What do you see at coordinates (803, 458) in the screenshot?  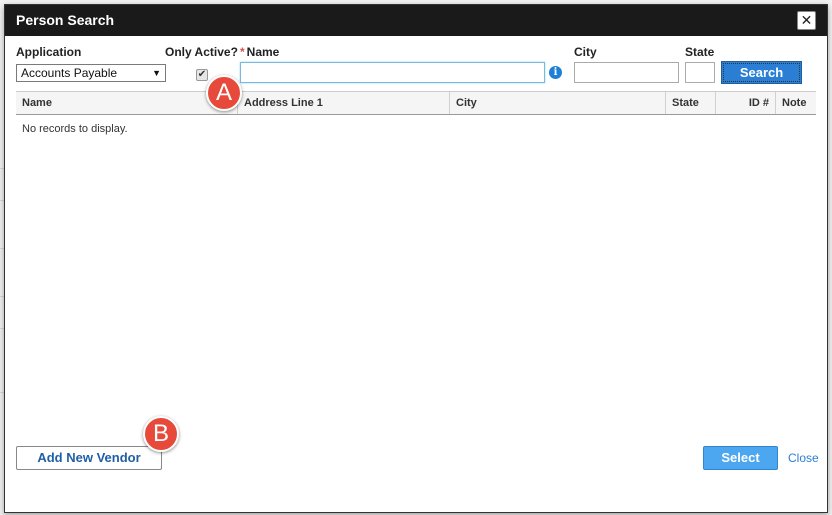 I see `close-link: Close` at bounding box center [803, 458].